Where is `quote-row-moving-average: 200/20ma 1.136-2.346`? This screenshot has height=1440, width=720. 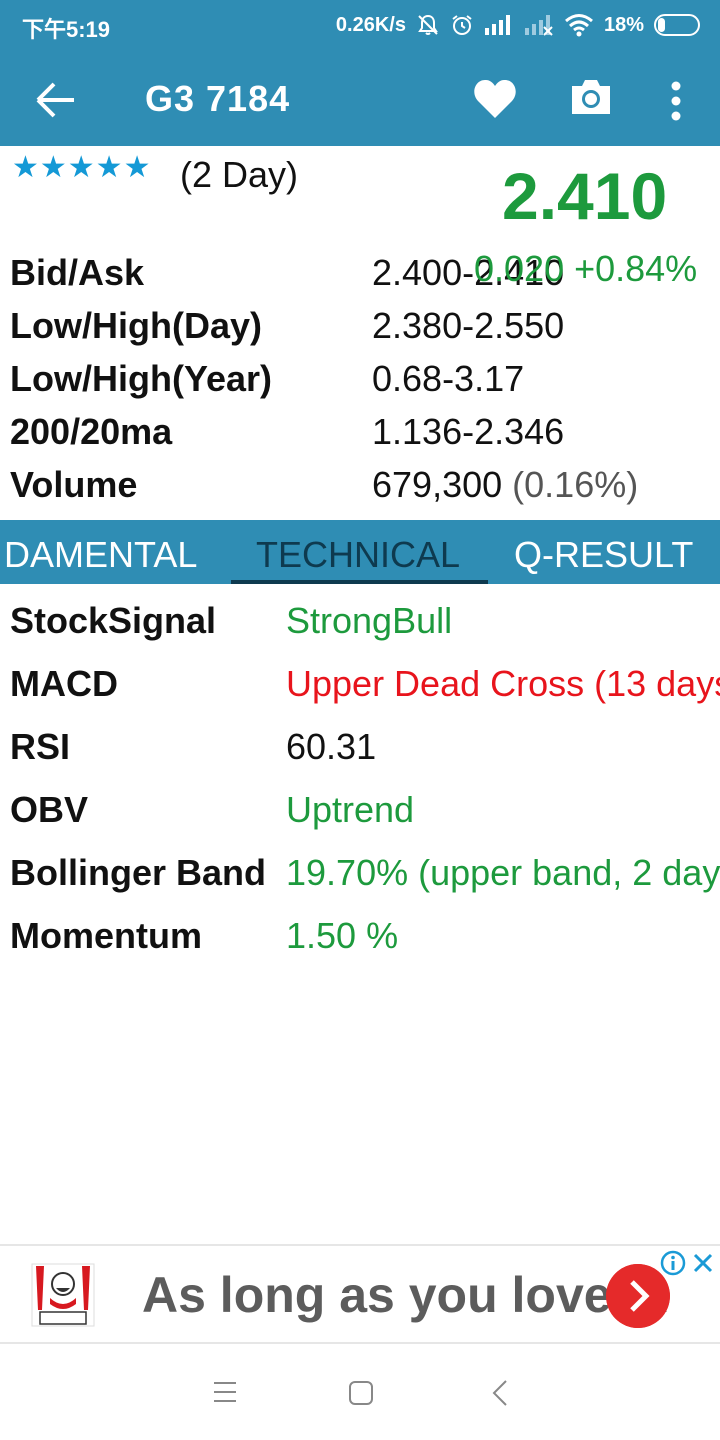
quote-row-moving-average: 200/20ma 1.136-2.346 is located at coordinates (360, 437).